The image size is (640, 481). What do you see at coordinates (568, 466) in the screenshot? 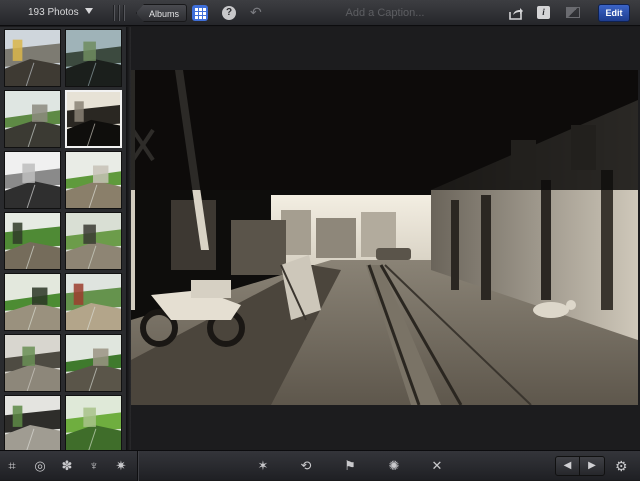
I see `previous-photo-button: ◀` at bounding box center [568, 466].